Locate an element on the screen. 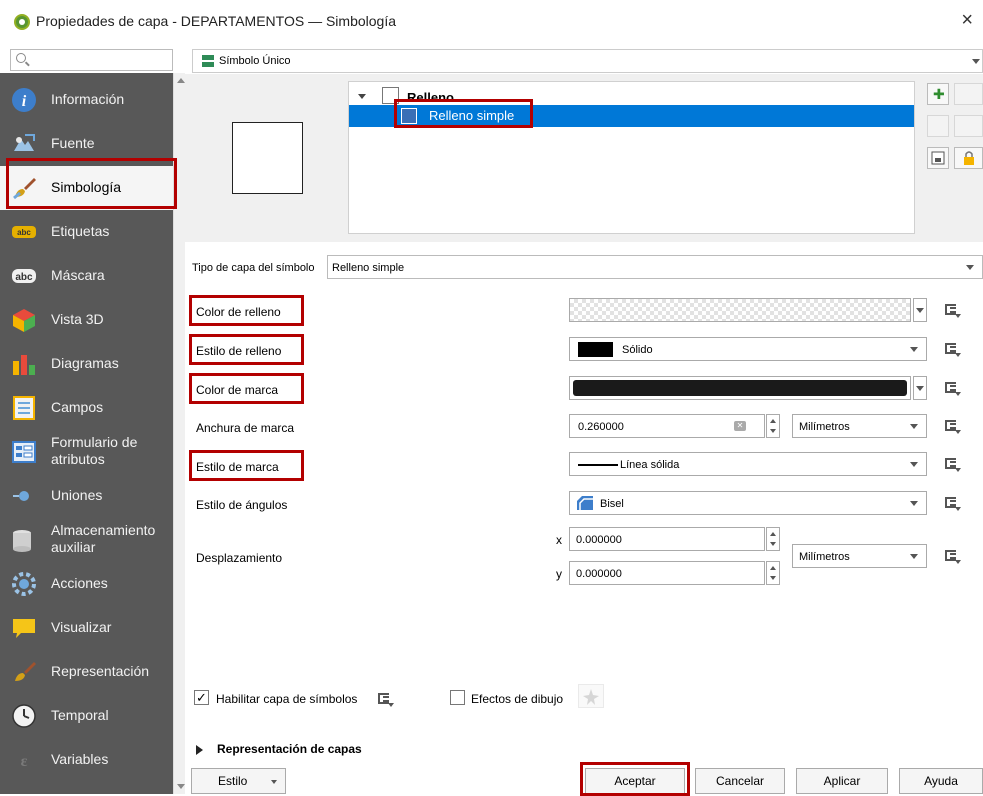 The height and width of the screenshot is (796, 983). sidebar-item-vista-3d: Vista 3D is located at coordinates (86, 320).